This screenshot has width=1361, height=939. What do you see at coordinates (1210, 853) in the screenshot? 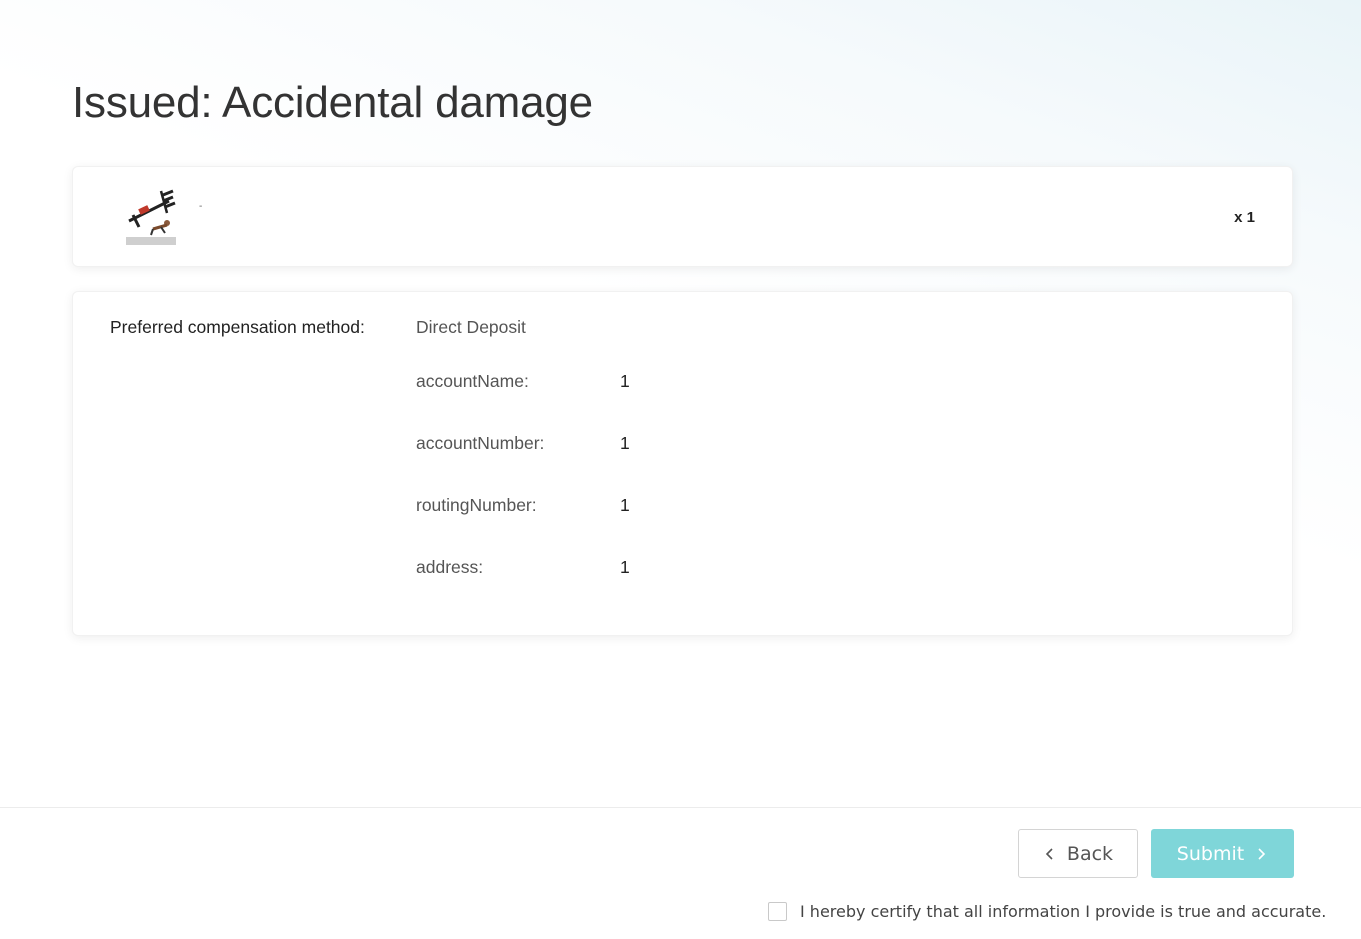
I see `submit-button-label: Submit` at bounding box center [1210, 853].